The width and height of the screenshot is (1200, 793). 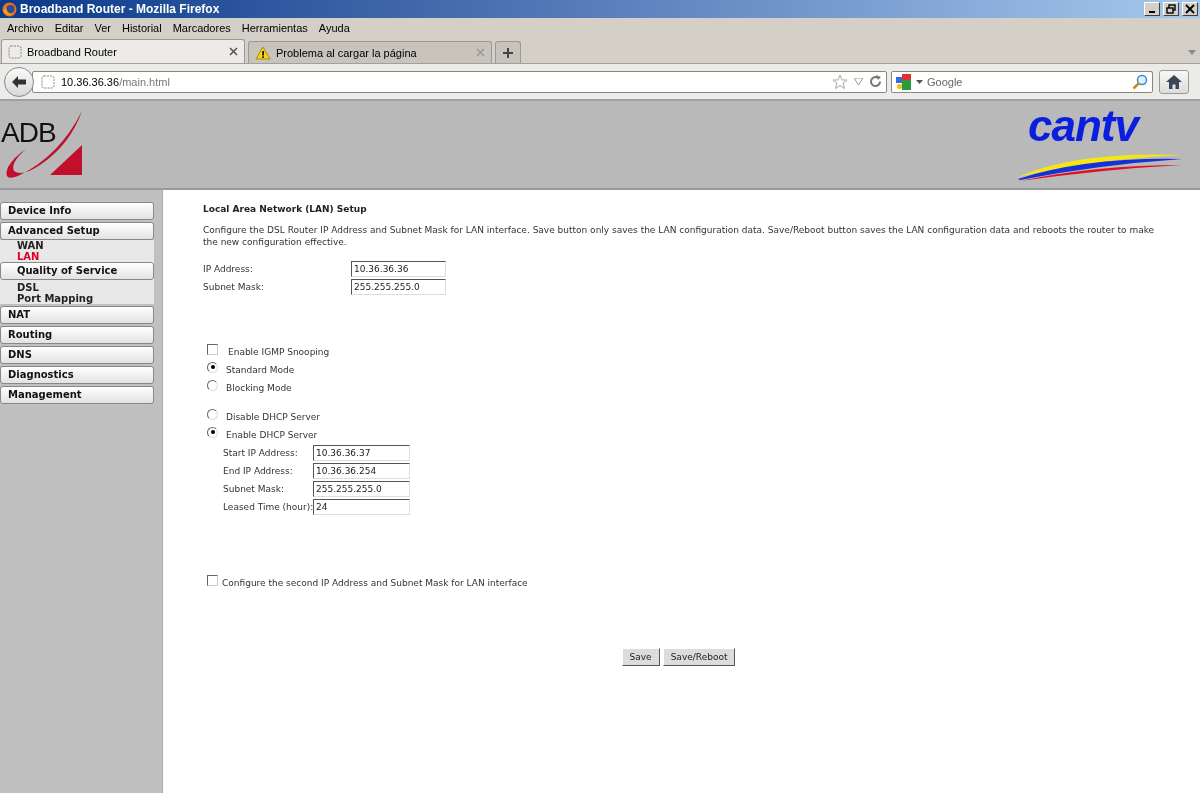 I want to click on sidebar-link: WAN, so click(x=22, y=245).